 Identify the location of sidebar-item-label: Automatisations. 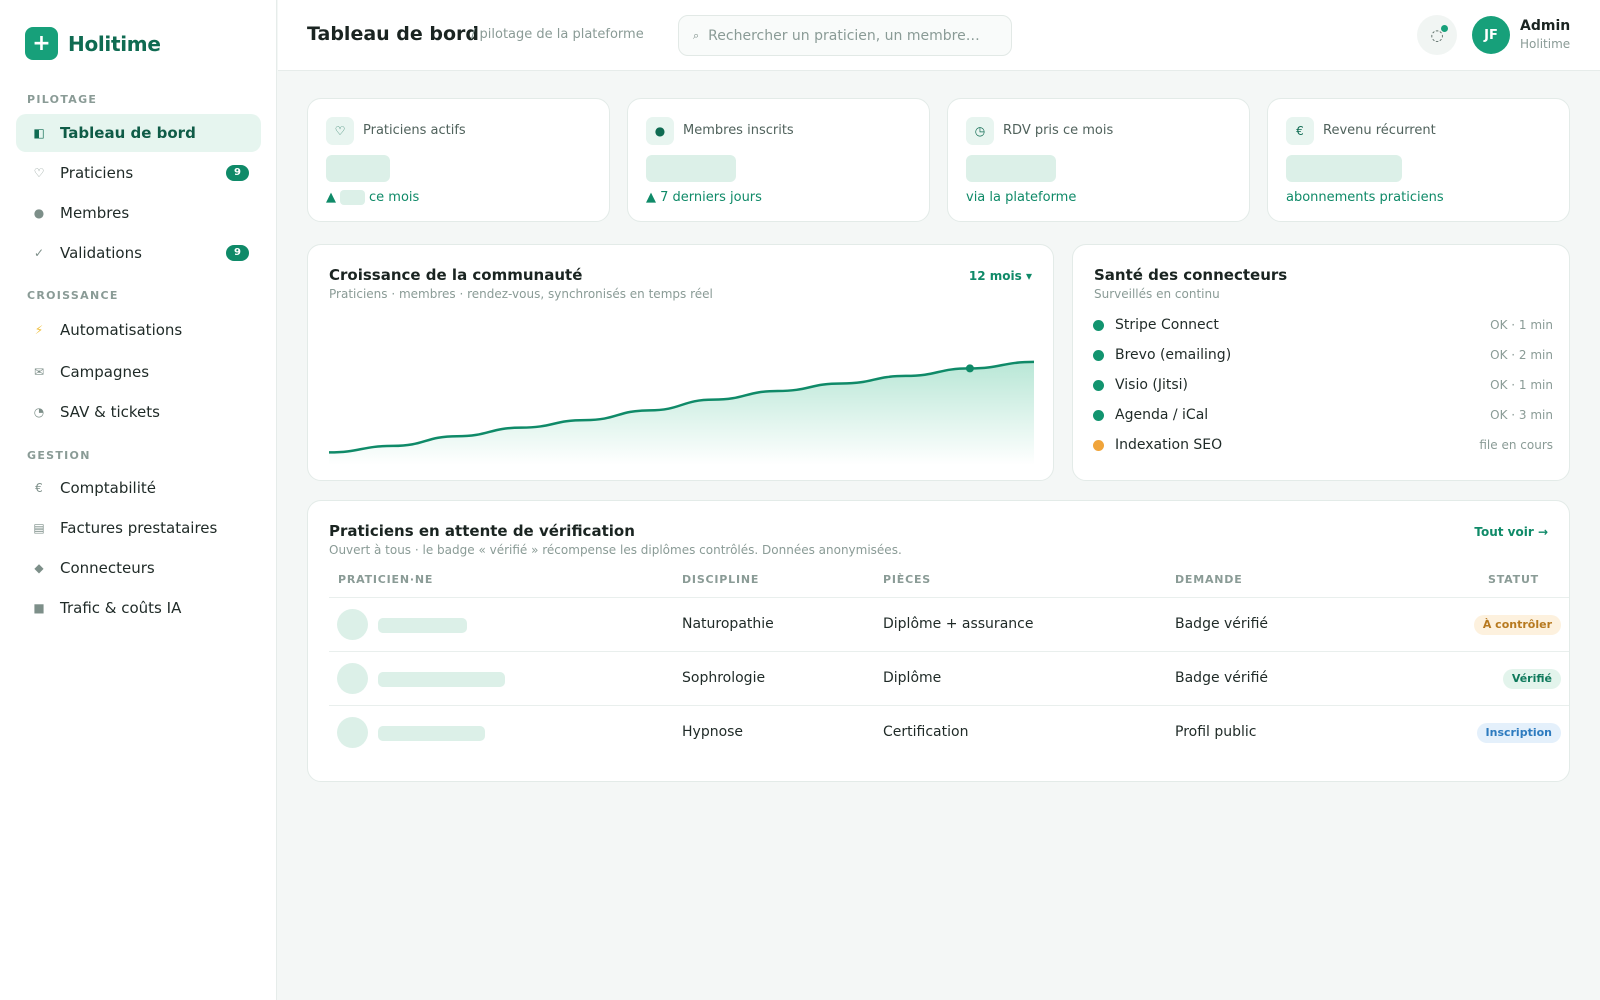
(121, 330).